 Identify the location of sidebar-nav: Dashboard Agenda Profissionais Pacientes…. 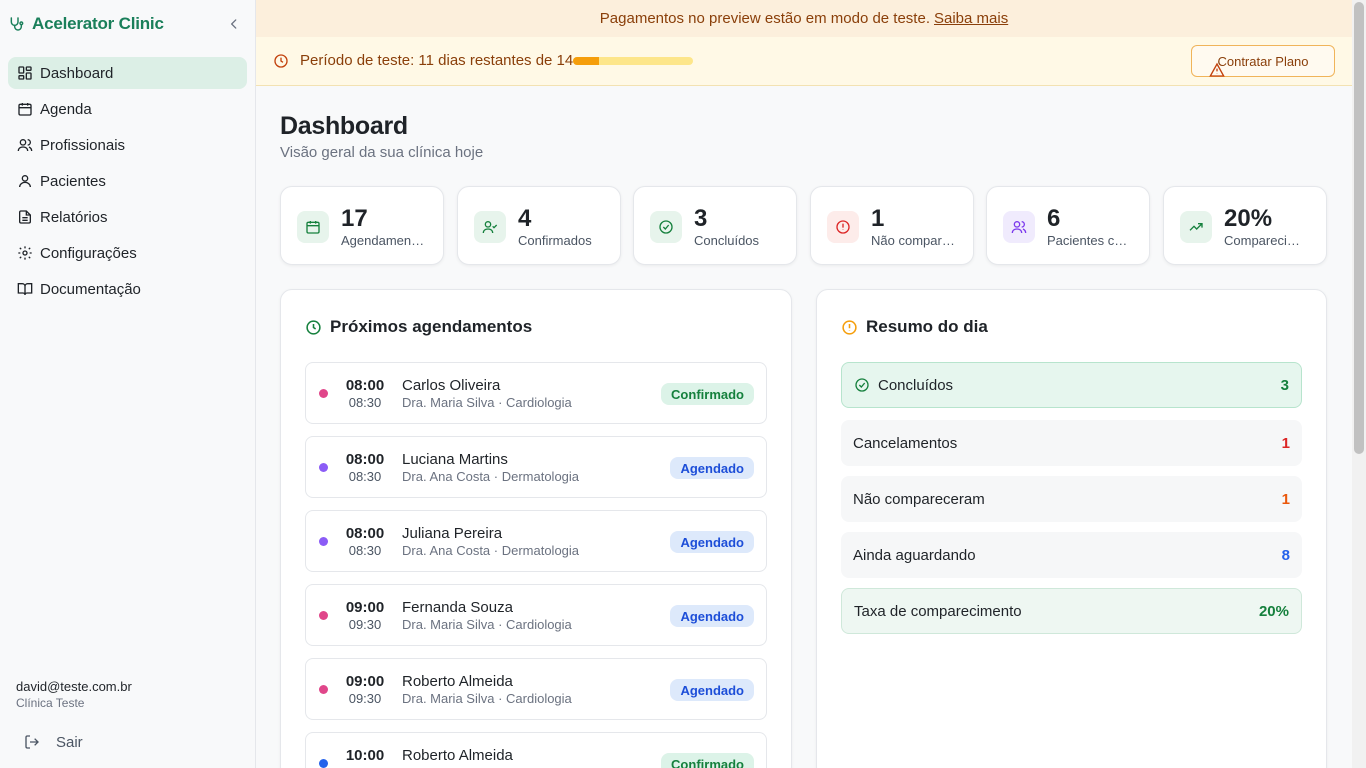
(127, 183).